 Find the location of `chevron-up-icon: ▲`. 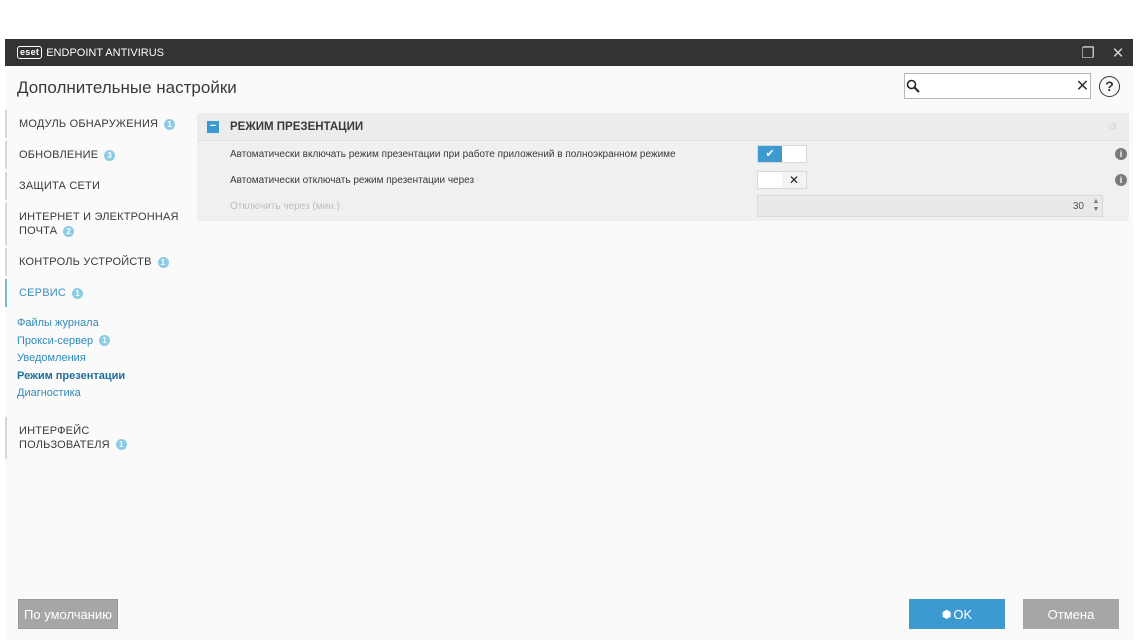

chevron-up-icon: ▲ is located at coordinates (1096, 202).